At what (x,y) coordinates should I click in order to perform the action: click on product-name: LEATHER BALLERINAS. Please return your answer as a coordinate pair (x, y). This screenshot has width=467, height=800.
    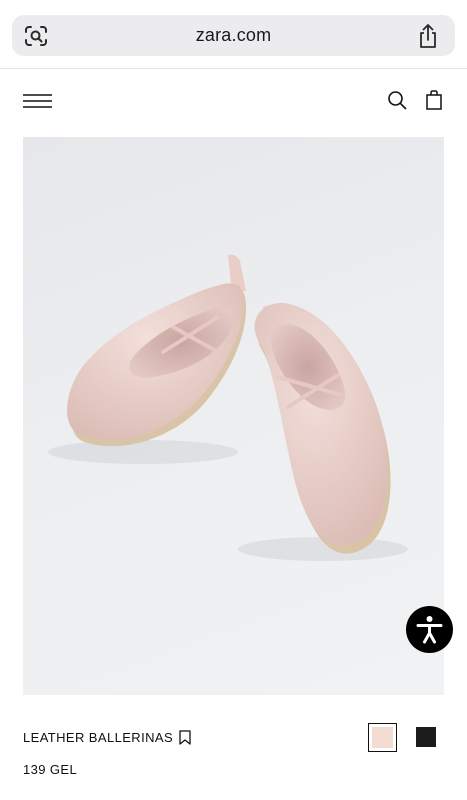
    Looking at the image, I should click on (98, 737).